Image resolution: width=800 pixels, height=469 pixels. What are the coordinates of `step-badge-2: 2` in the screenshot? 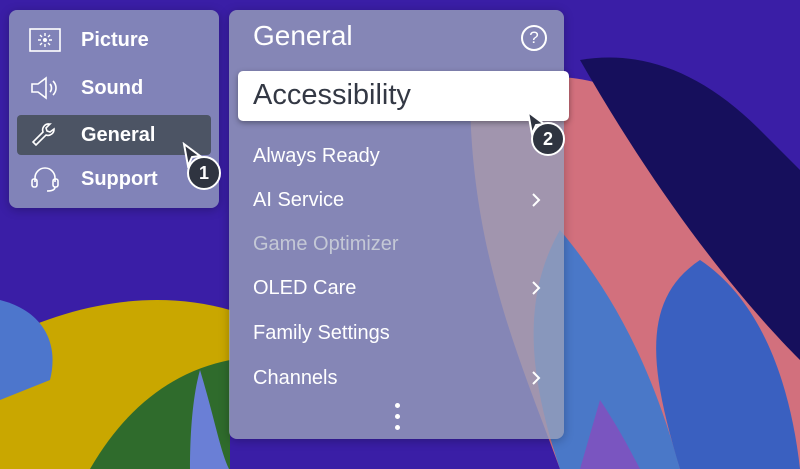 It's located at (548, 139).